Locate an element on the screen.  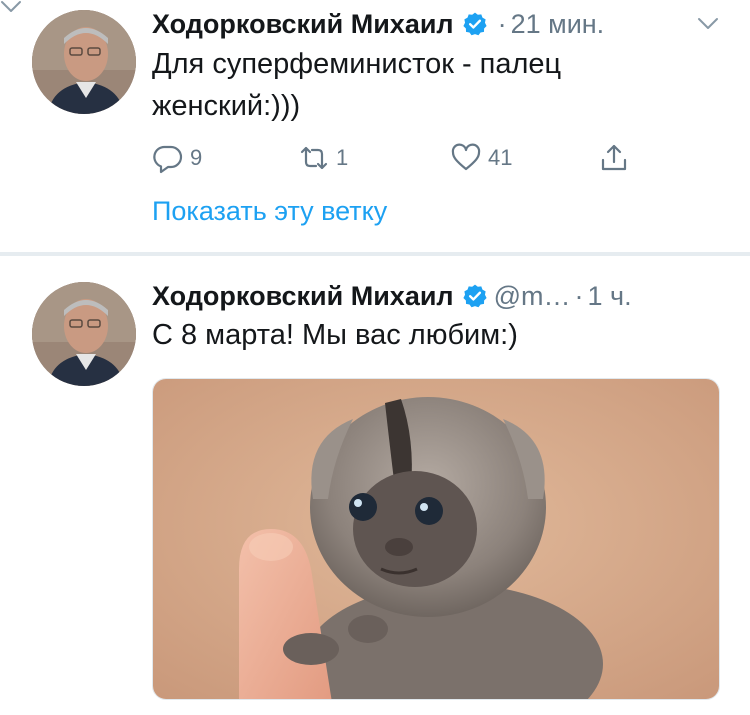
tweet-header: Ходорковский Михаил · 21 мин. is located at coordinates (378, 24).